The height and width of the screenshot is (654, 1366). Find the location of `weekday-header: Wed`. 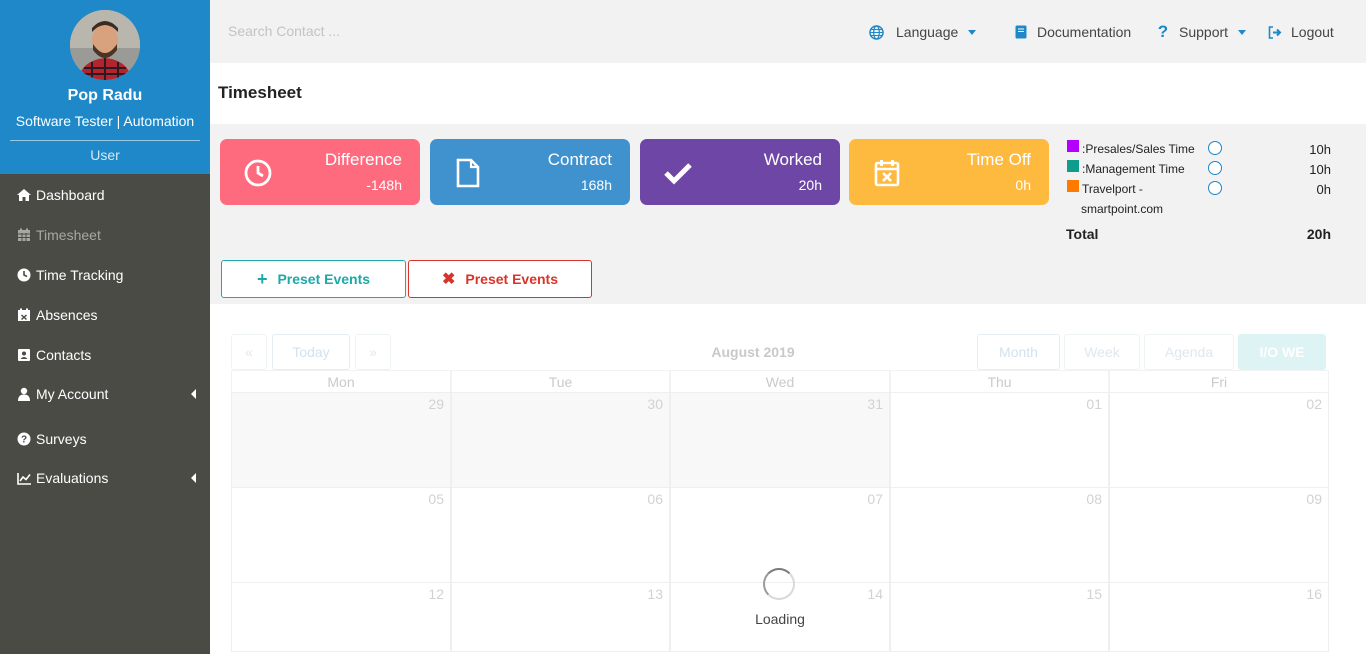

weekday-header: Wed is located at coordinates (780, 381).